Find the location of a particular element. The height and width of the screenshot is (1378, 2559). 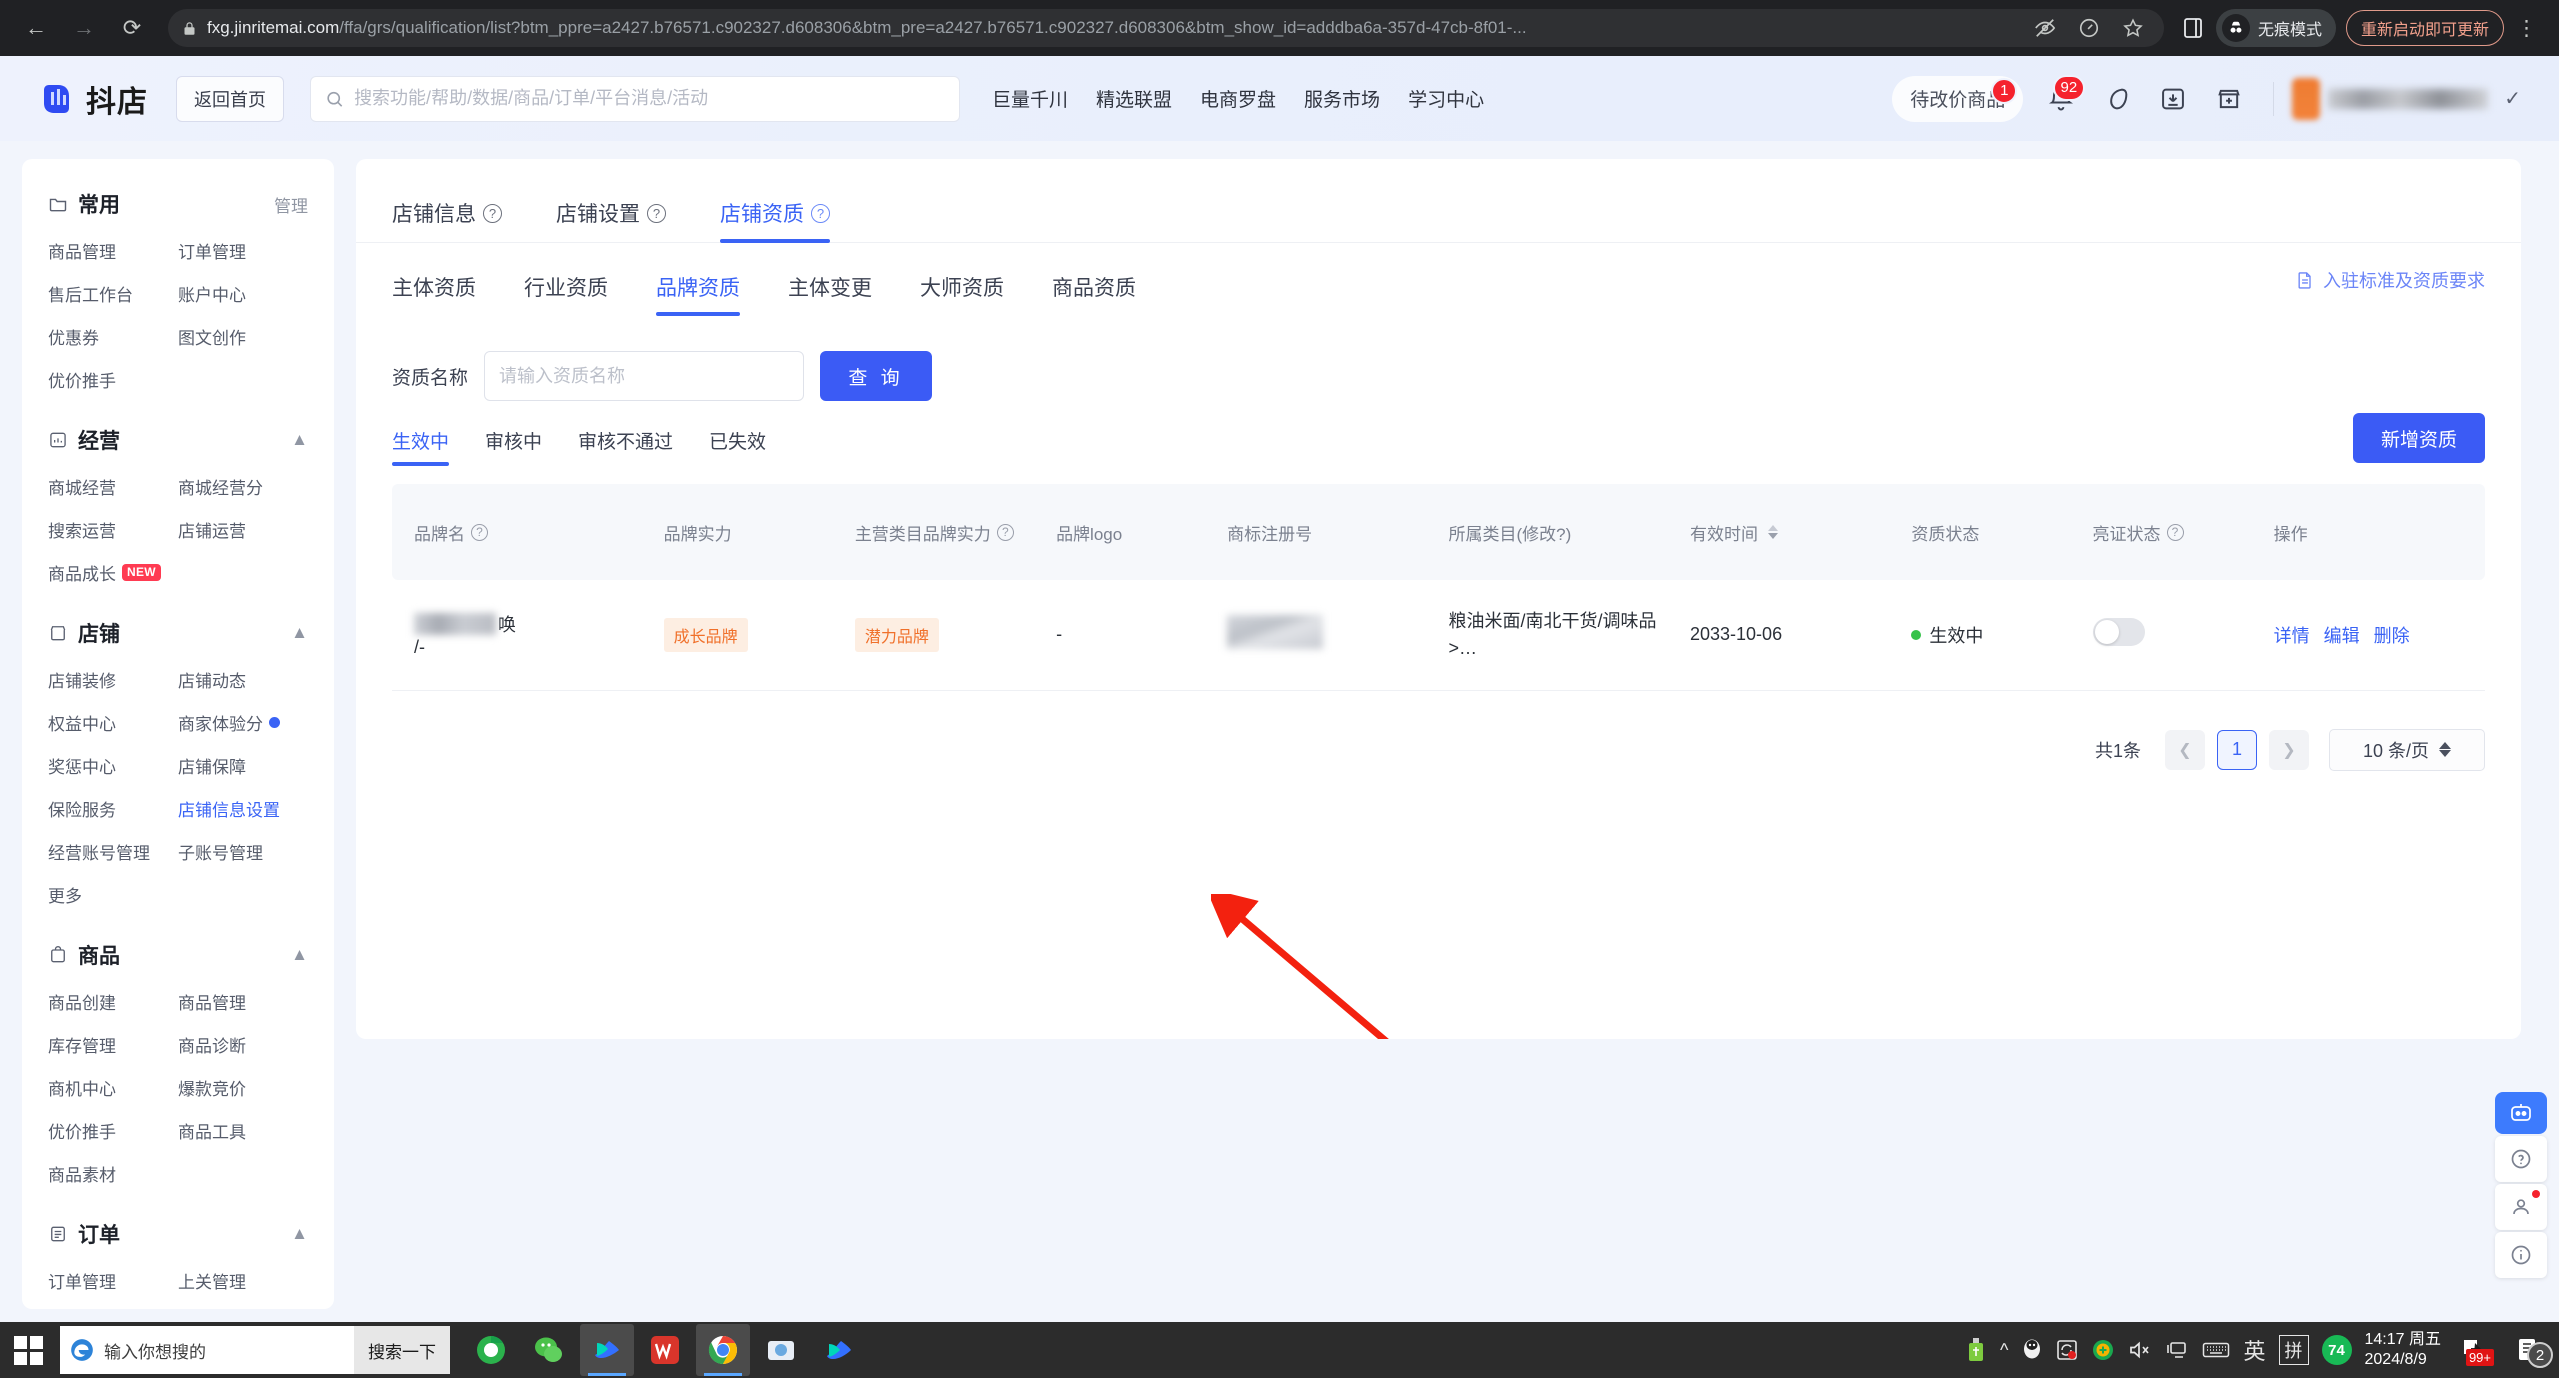

status-tab-active: 生效中 is located at coordinates (421, 446).